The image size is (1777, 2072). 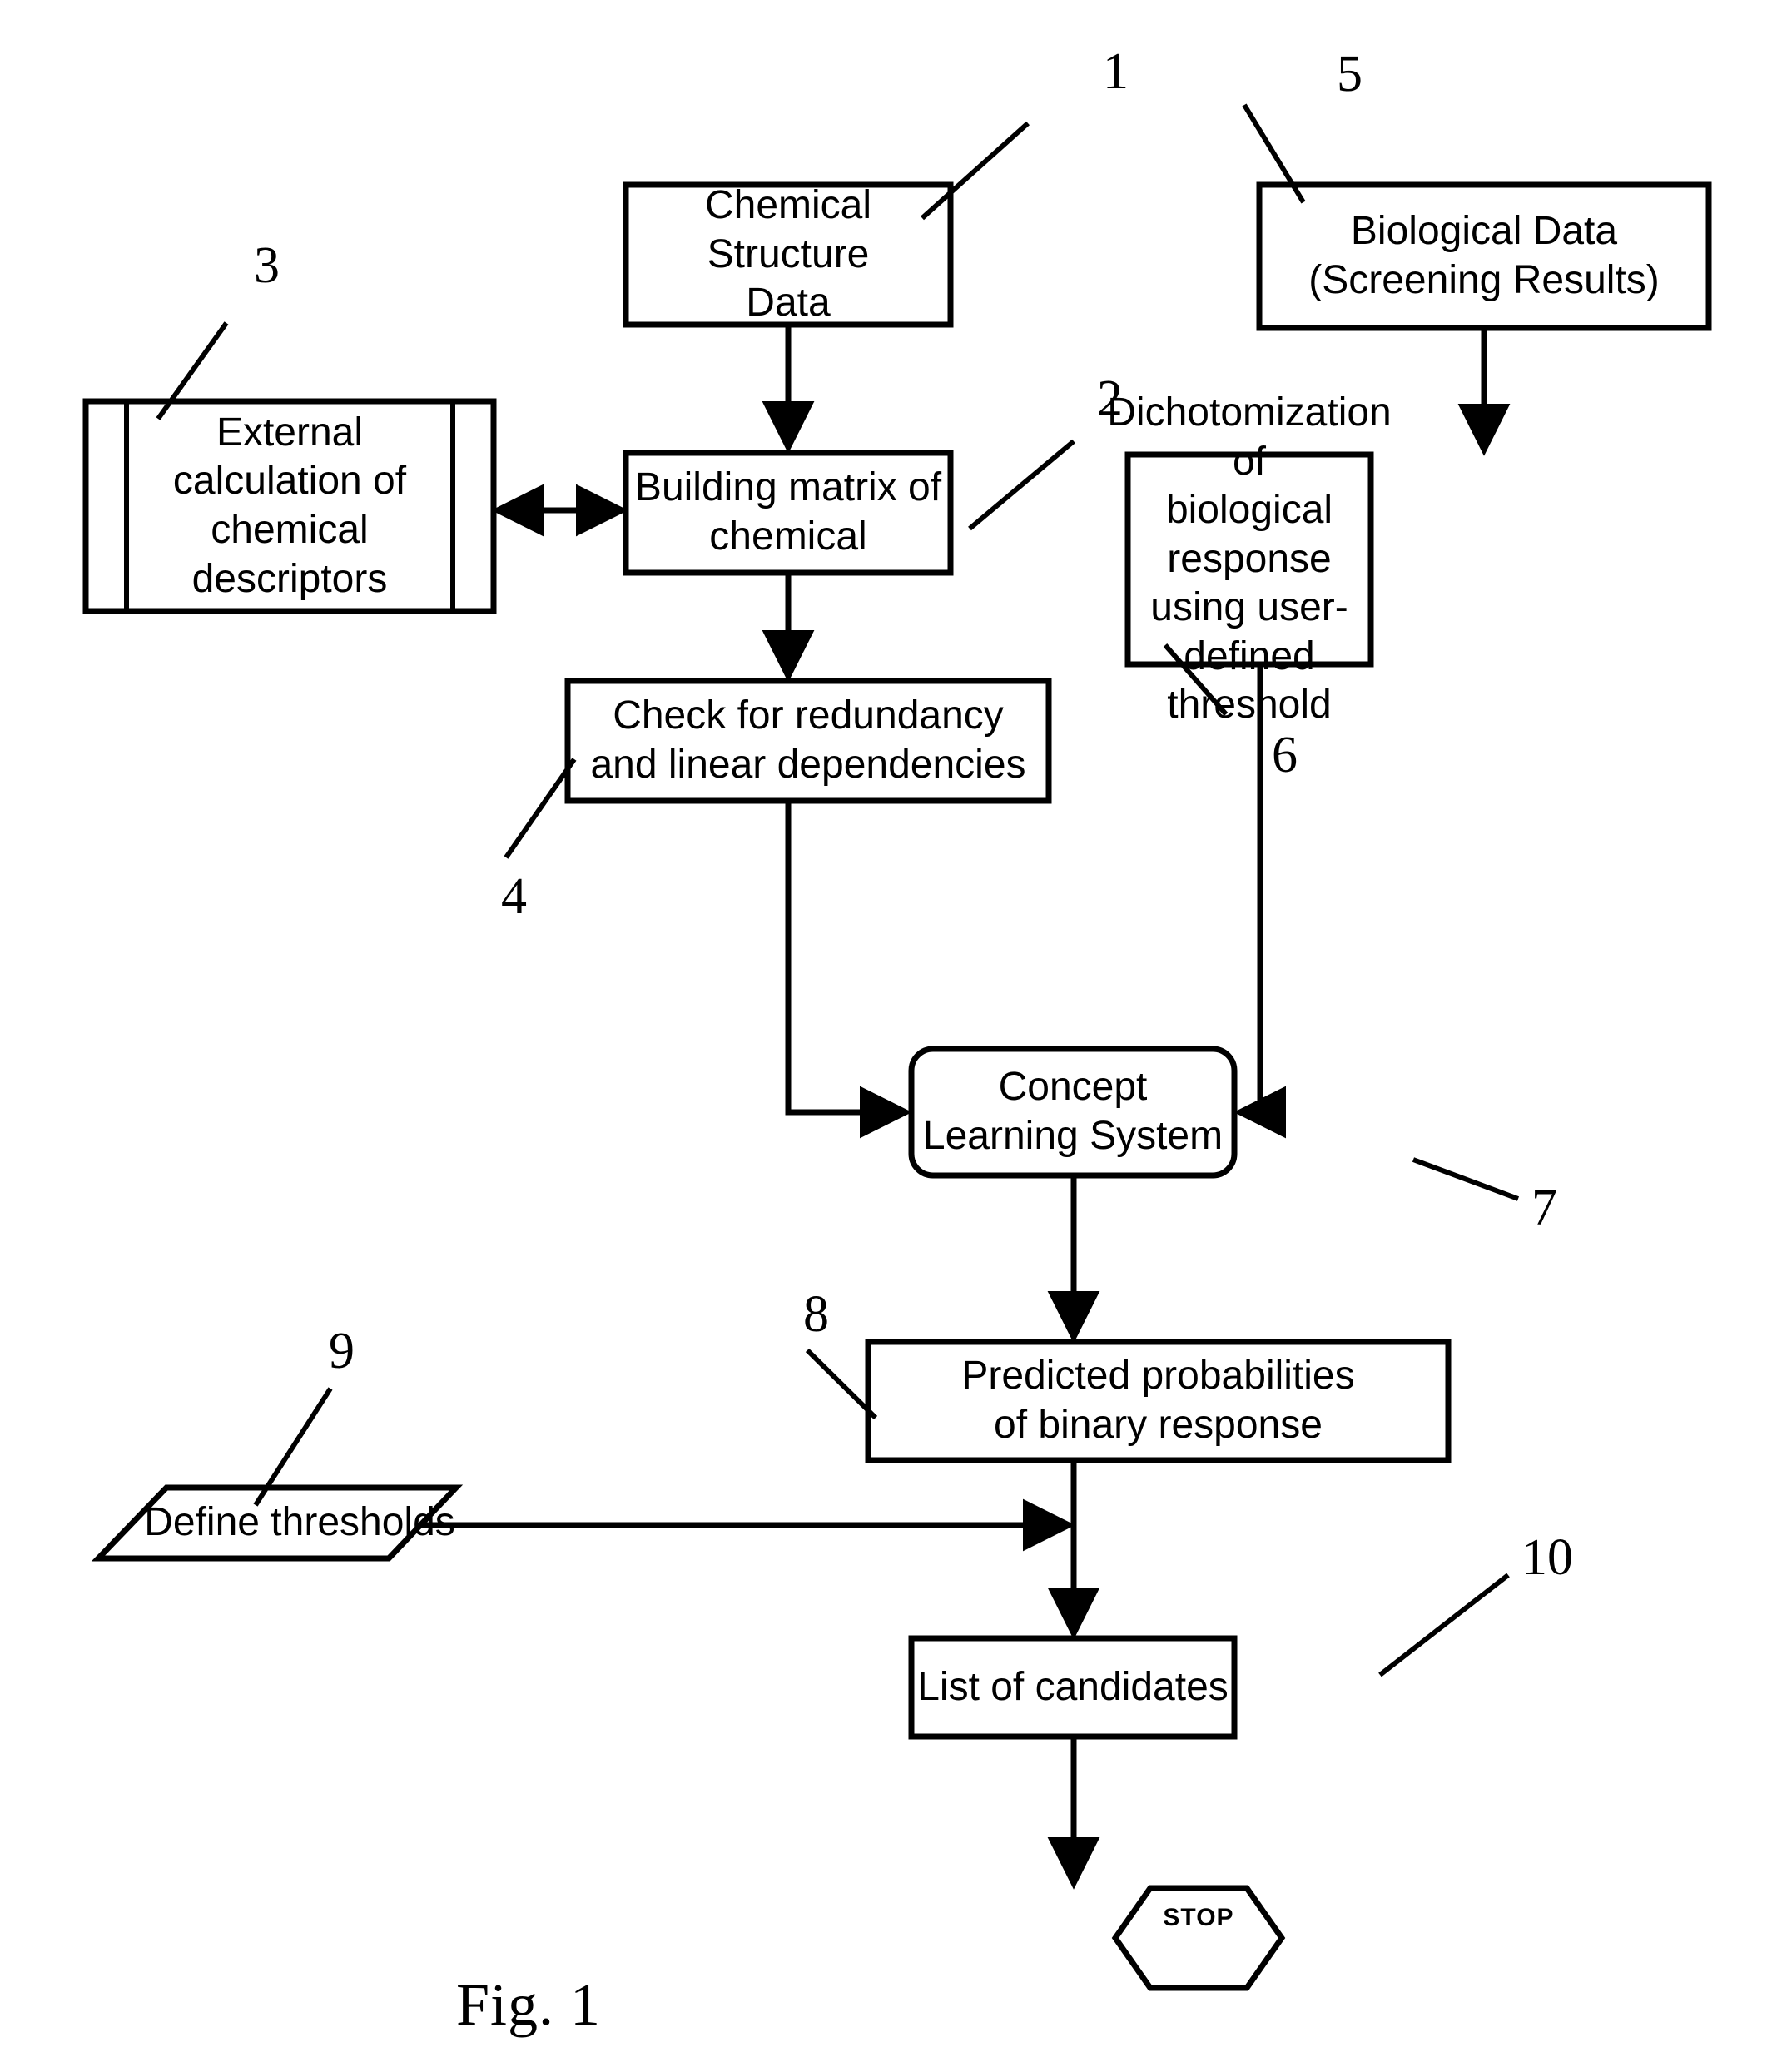 I want to click on shape-dichotomization, so click(x=1249, y=559).